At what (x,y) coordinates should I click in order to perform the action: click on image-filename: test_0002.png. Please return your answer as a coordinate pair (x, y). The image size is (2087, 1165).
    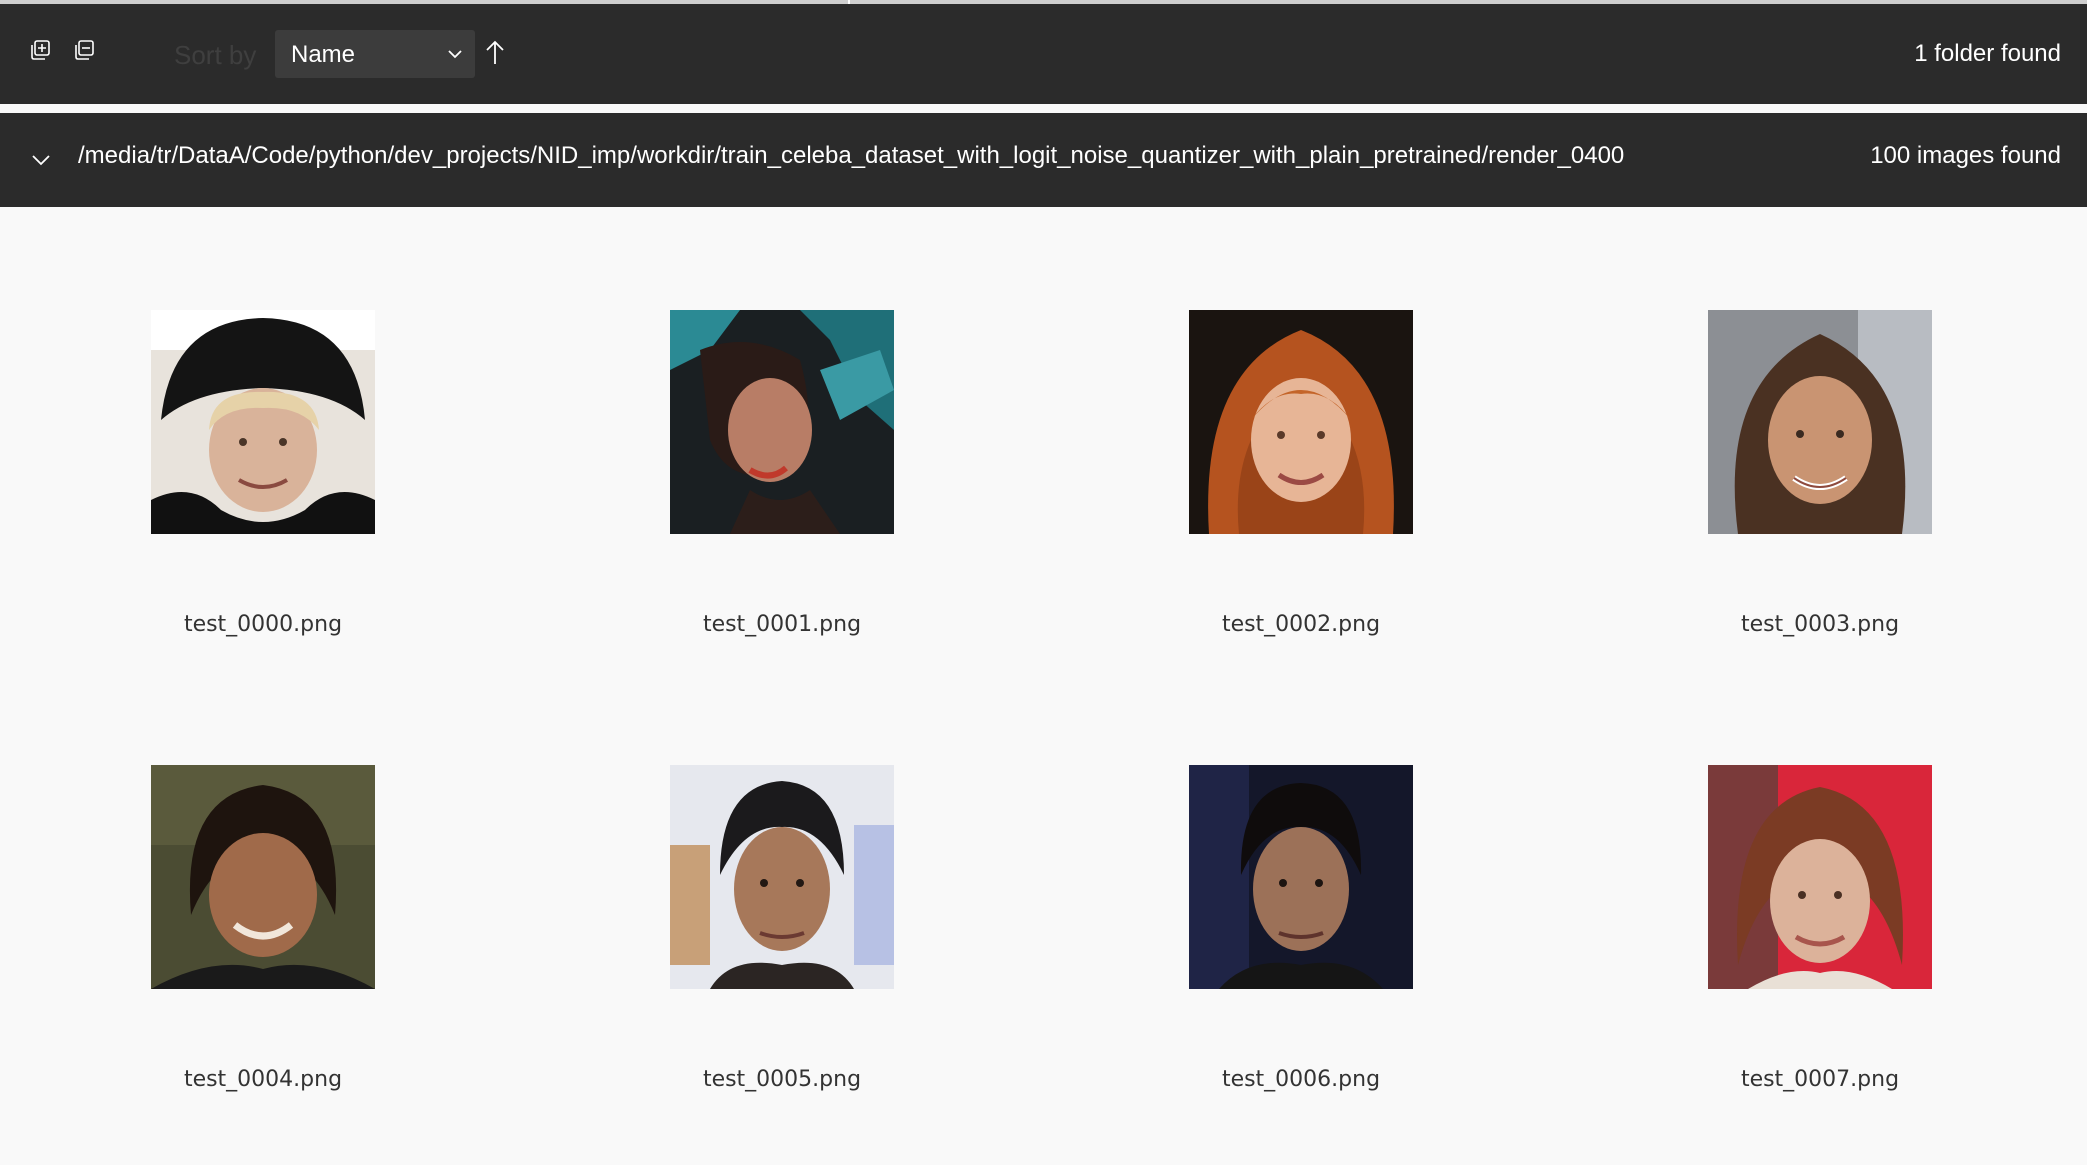
    Looking at the image, I should click on (1301, 624).